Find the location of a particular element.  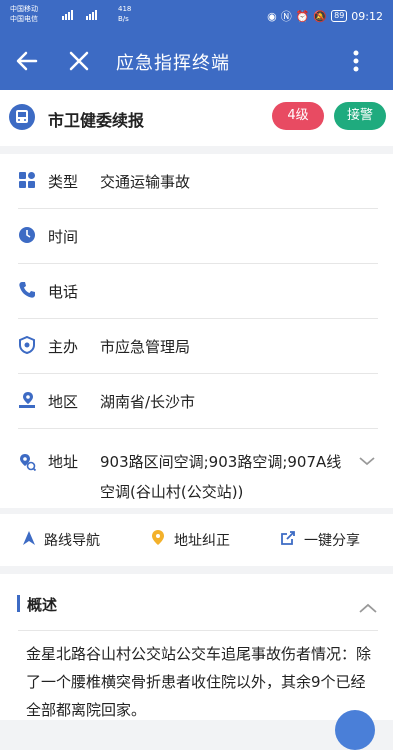

phone-icon is located at coordinates (27, 290).